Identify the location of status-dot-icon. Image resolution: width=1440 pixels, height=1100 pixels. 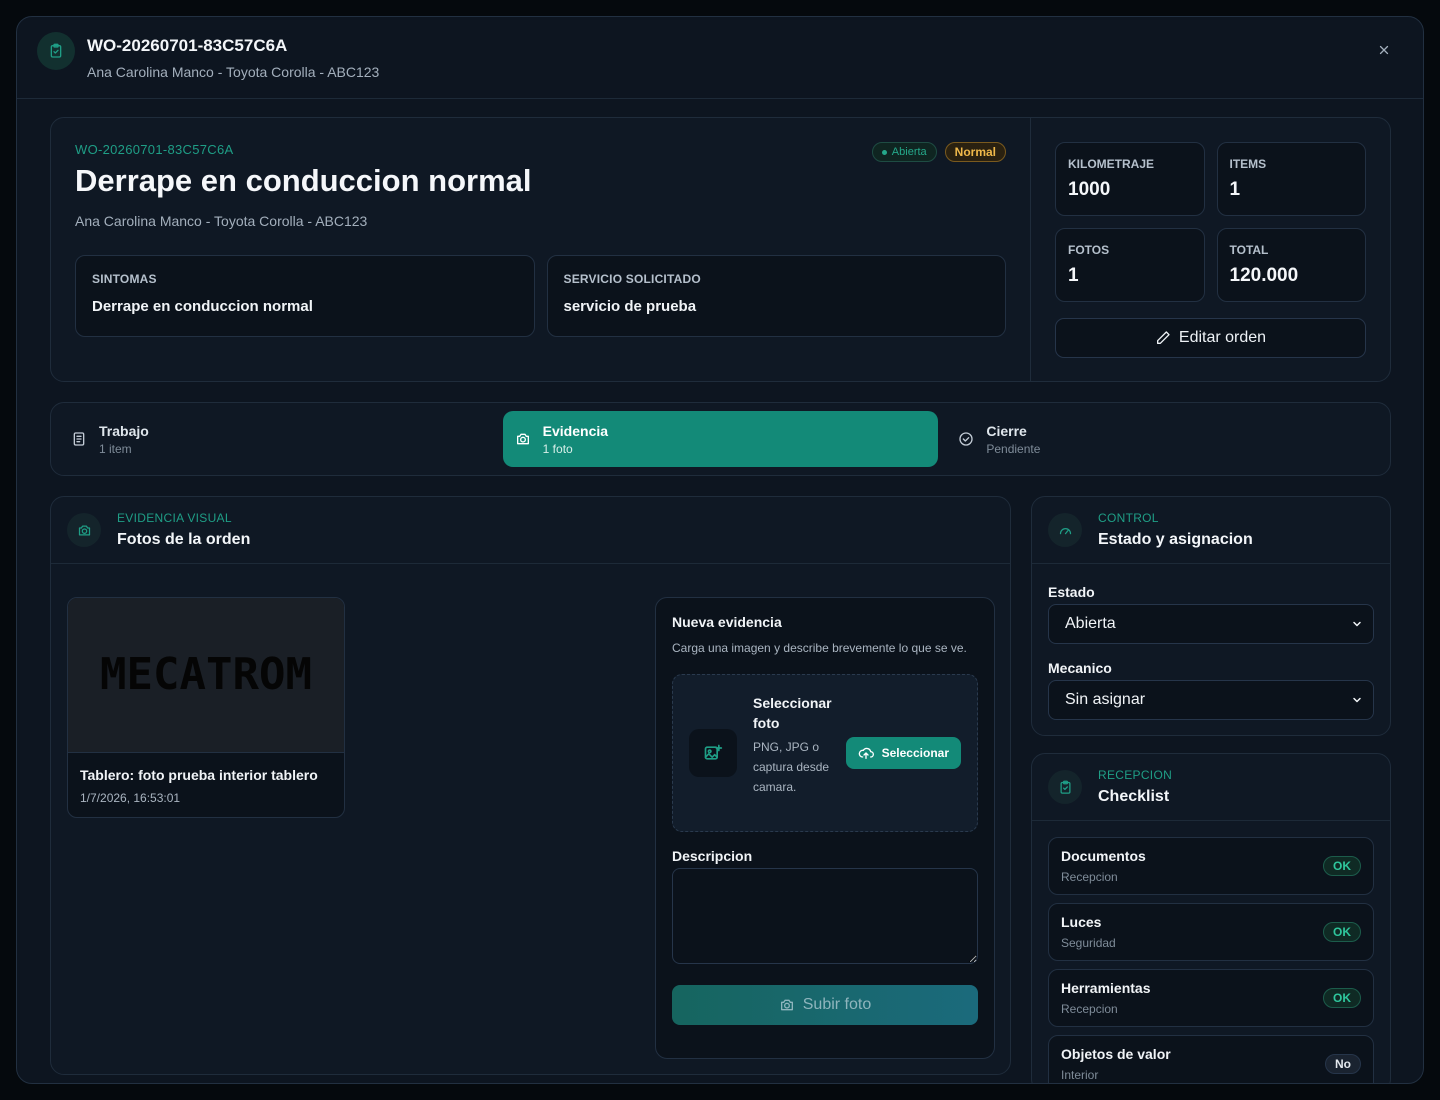
(884, 152).